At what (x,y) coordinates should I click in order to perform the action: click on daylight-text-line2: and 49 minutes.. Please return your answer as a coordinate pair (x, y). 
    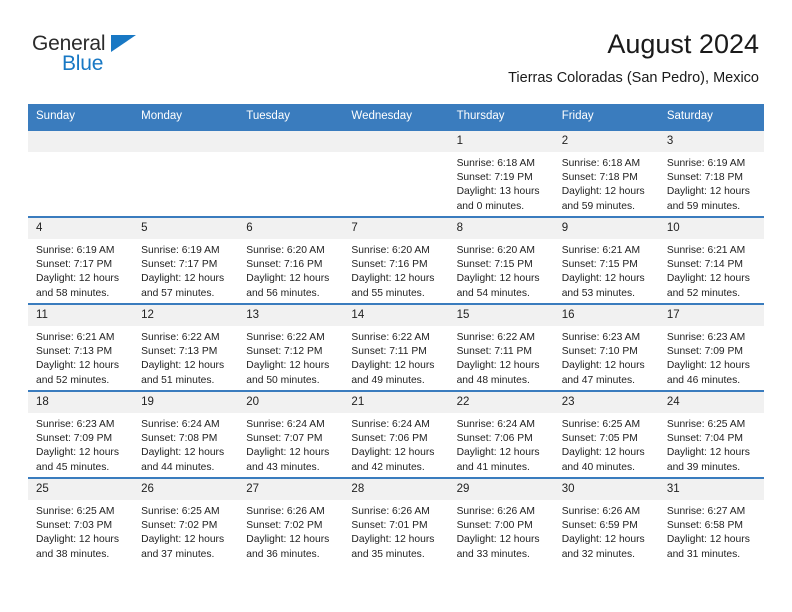
    Looking at the image, I should click on (388, 380).